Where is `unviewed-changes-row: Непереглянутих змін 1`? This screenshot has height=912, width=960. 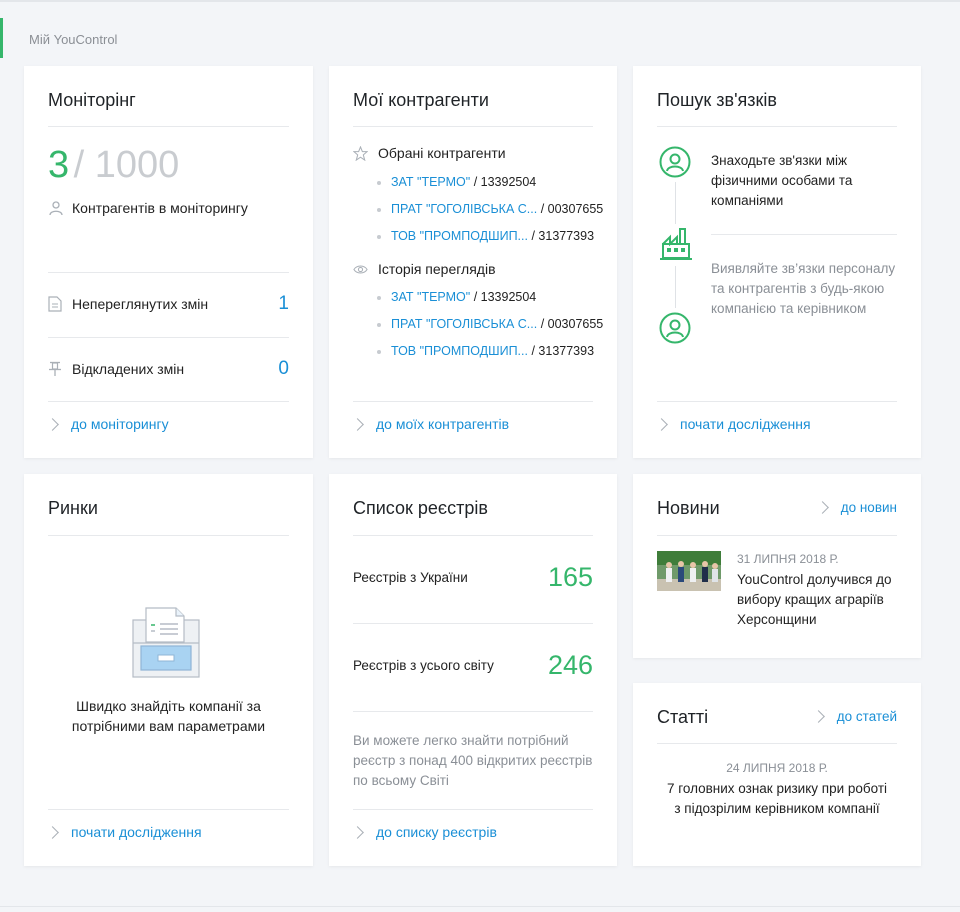
unviewed-changes-row: Непереглянутих змін 1 is located at coordinates (168, 304).